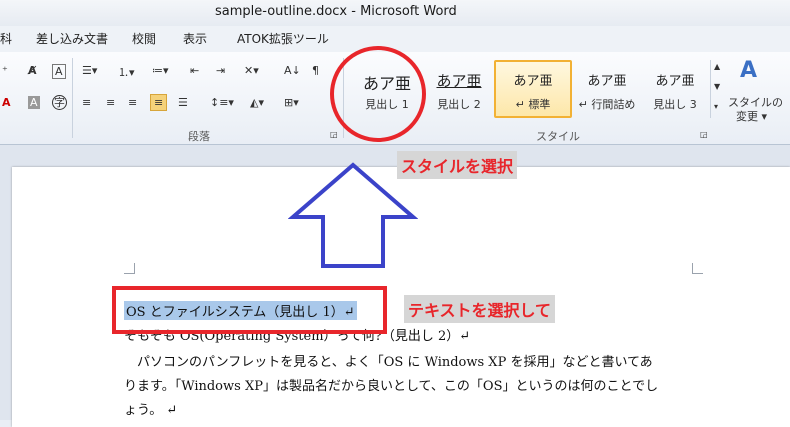  What do you see at coordinates (315, 70) in the screenshot?
I see `show-marks-icon: ¶` at bounding box center [315, 70].